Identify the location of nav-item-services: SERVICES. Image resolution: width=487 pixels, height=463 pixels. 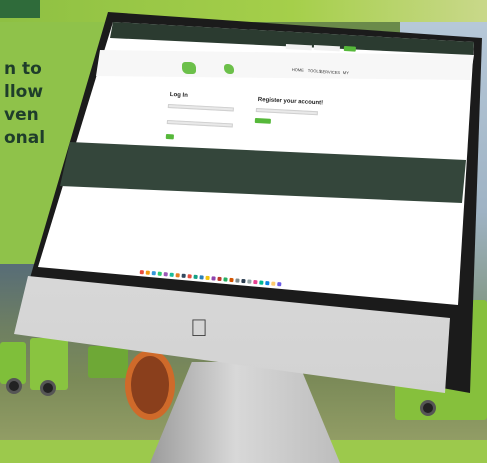
(330, 72).